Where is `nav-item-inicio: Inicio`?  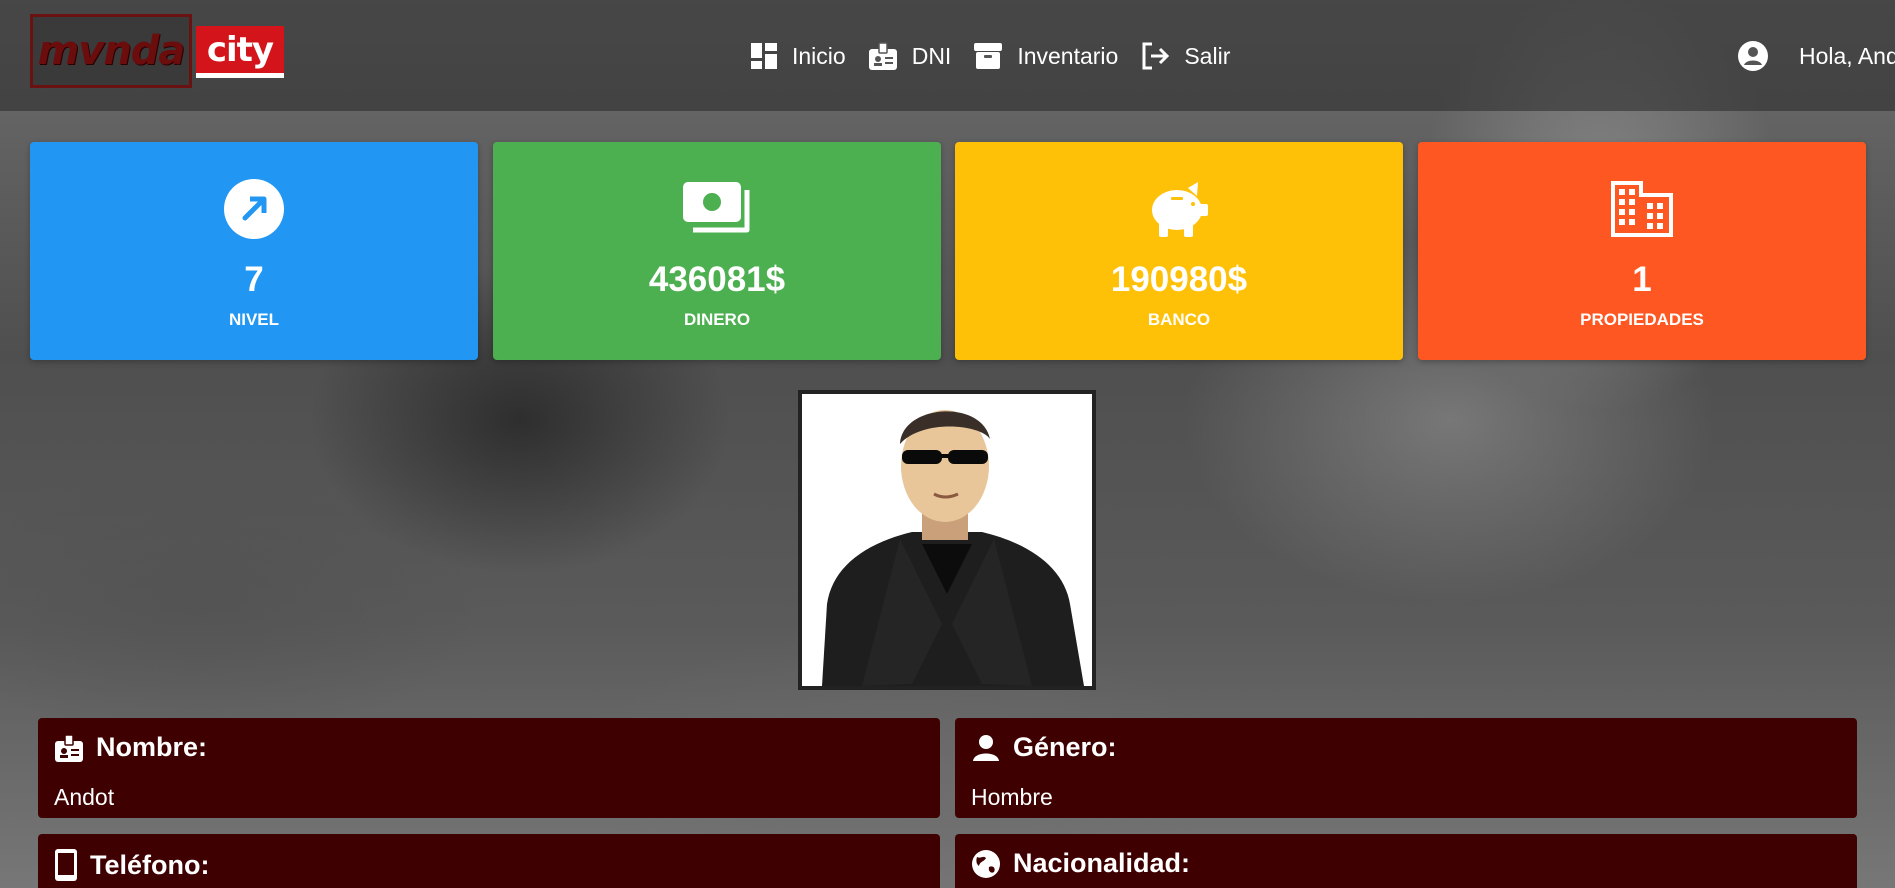 nav-item-inicio: Inicio is located at coordinates (798, 56).